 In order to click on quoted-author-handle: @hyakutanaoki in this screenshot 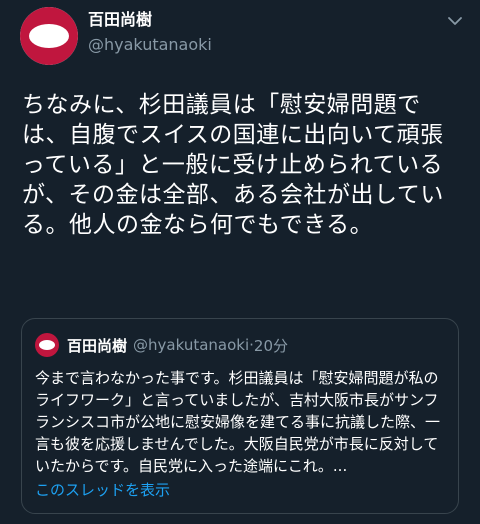, I will do `click(191, 345)`.